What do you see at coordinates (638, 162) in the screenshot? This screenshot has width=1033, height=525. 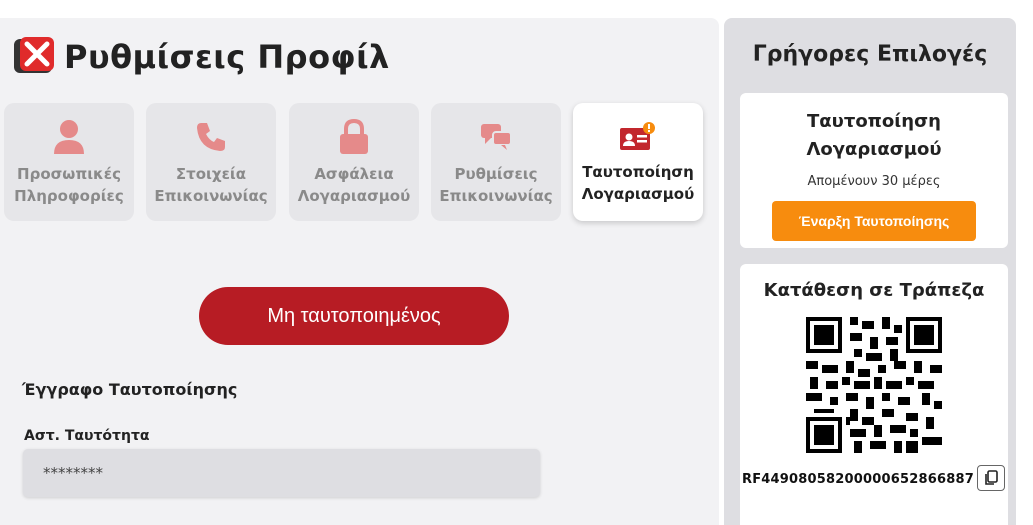 I see `tab-account-verification: Ταυτοποίηση Λογαριασμού` at bounding box center [638, 162].